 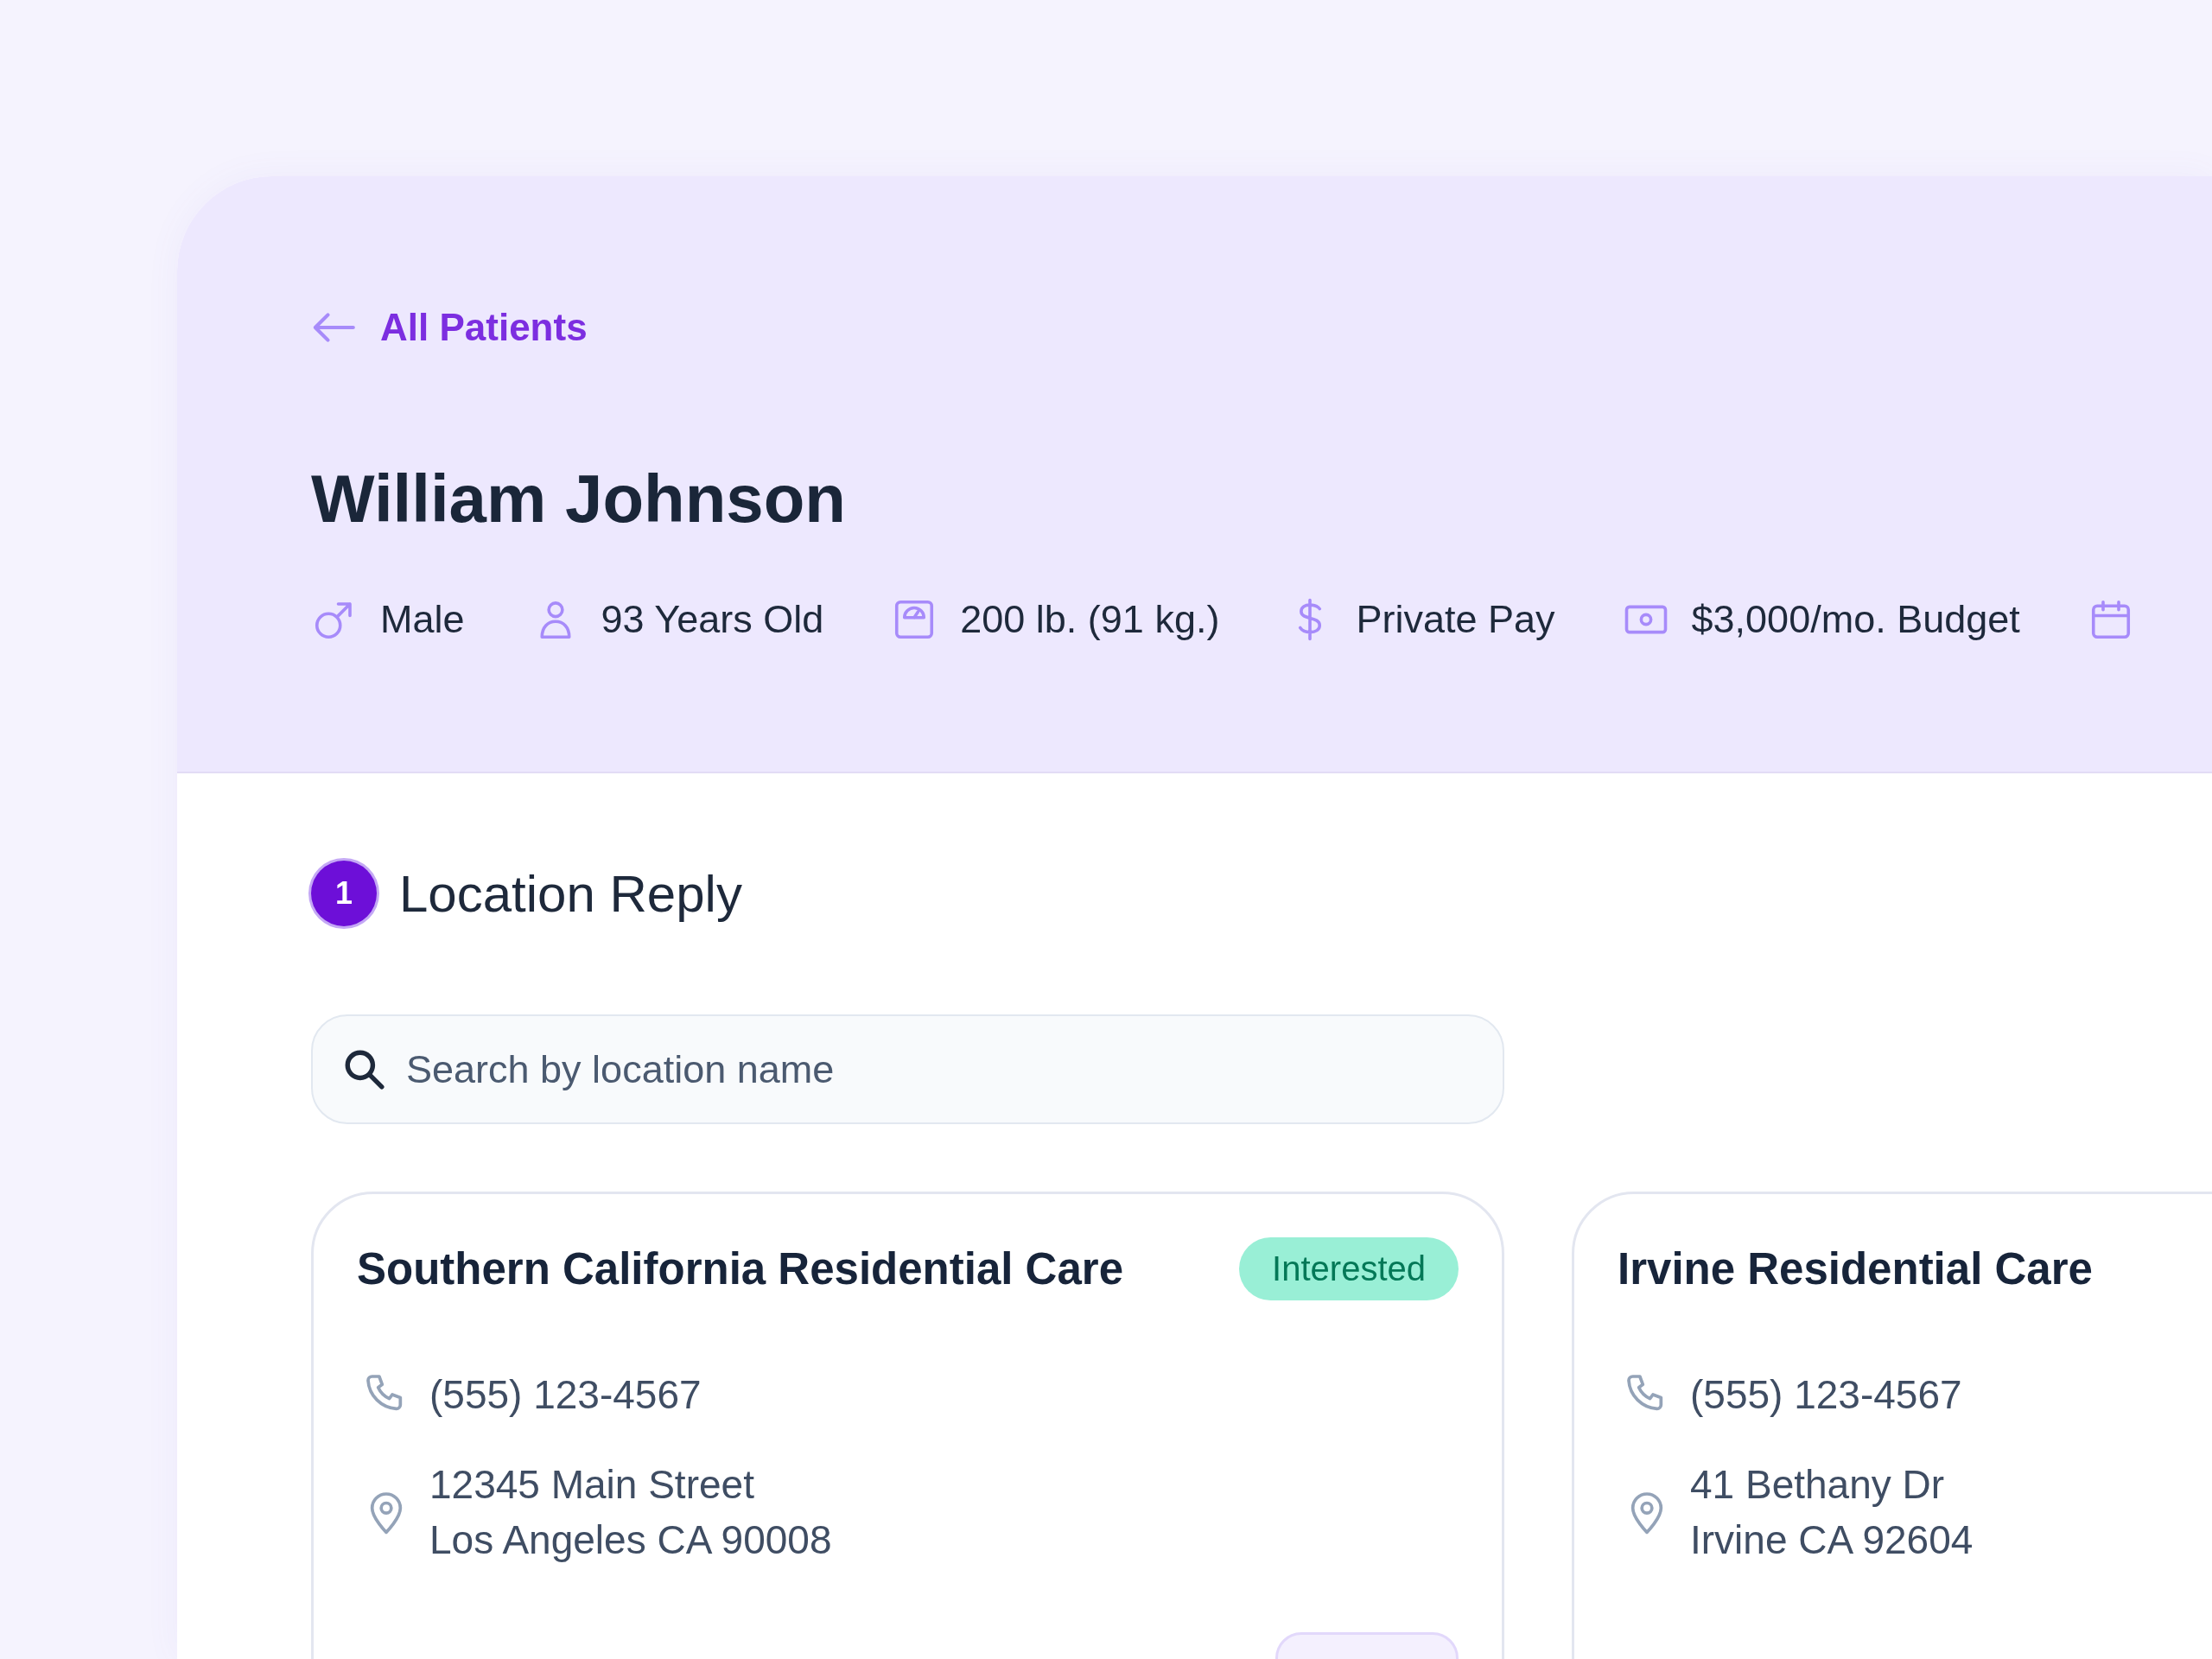 I want to click on search-field: Search by location name, so click(x=907, y=1069).